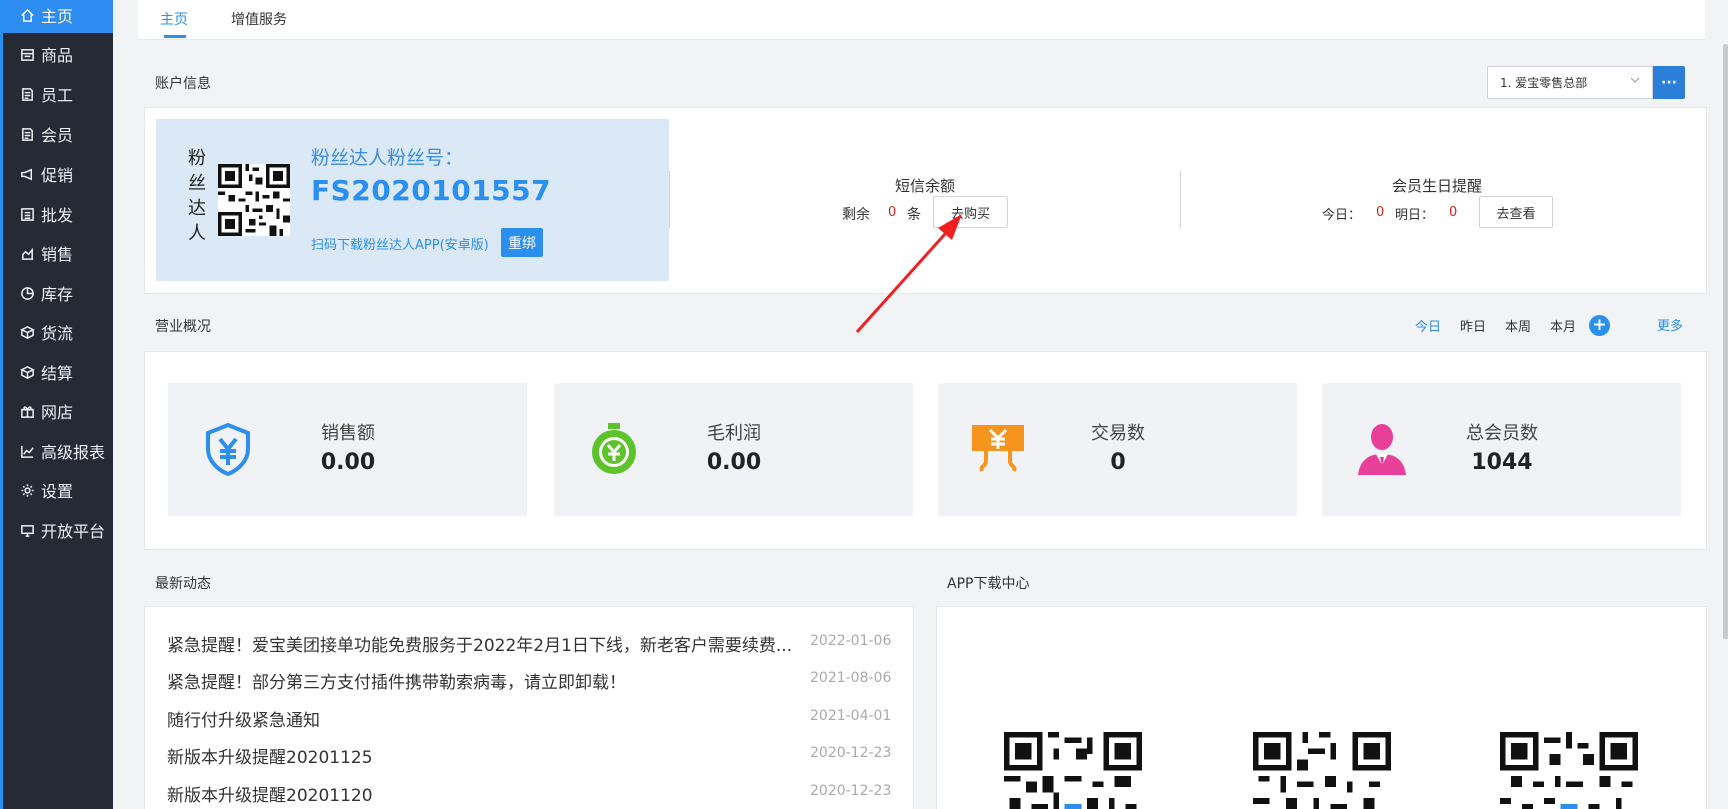  I want to click on tab-active-indicator, so click(175, 36).